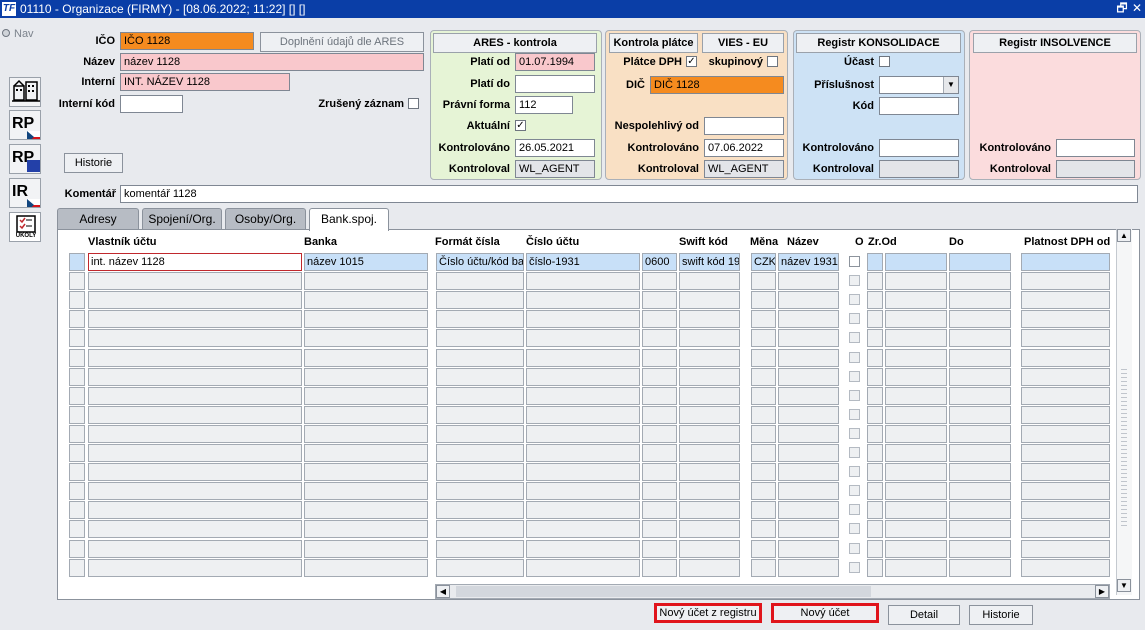  What do you see at coordinates (1124, 412) in the screenshot?
I see `vertical-scrollbar: ▲ ▼` at bounding box center [1124, 412].